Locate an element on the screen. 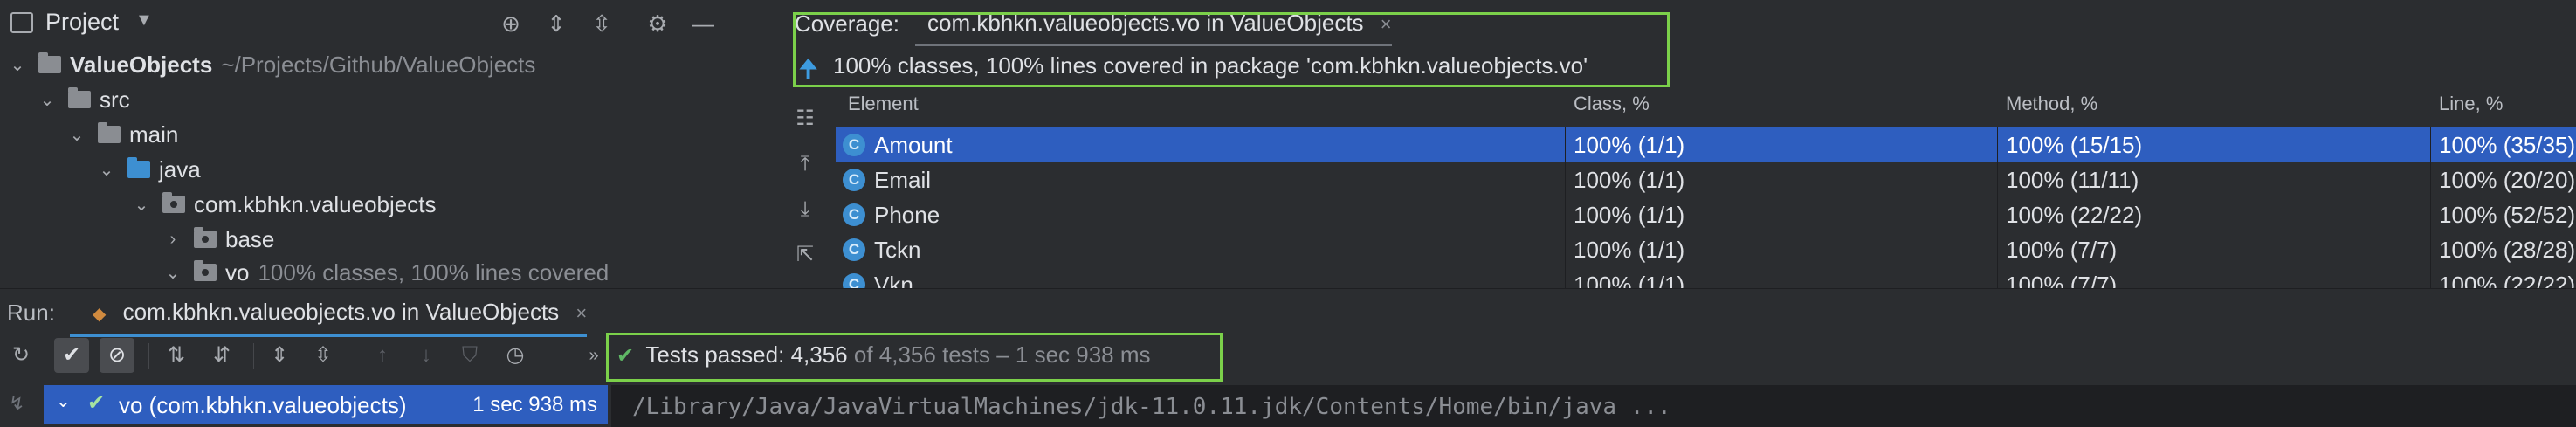  tree-item-main: ⌄ main is located at coordinates (387, 134).